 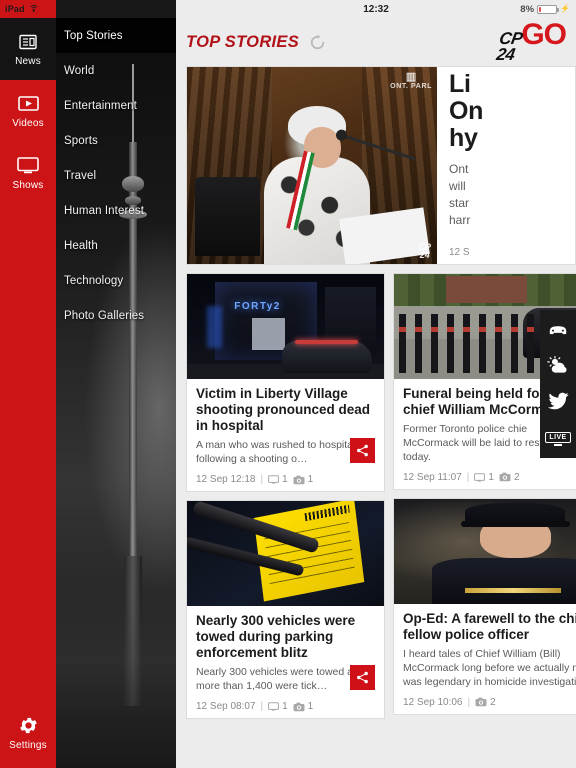 I want to click on nav-label: Travel, so click(x=80, y=175).